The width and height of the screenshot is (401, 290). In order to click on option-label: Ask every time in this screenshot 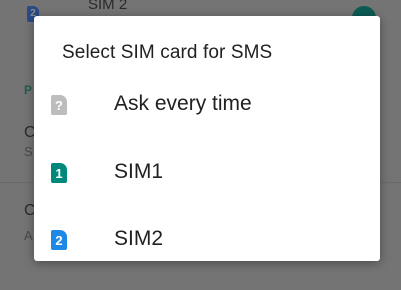, I will do `click(183, 103)`.